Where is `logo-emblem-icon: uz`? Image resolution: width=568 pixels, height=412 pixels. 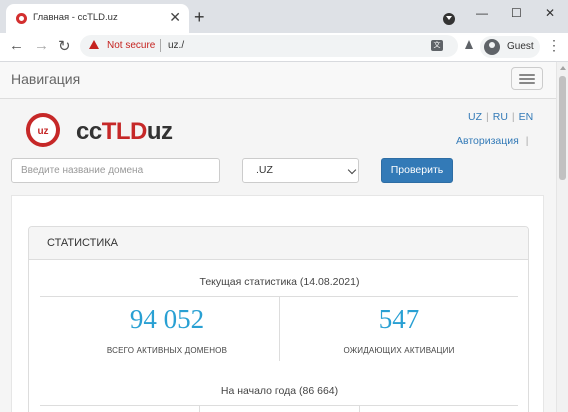
logo-emblem-icon: uz is located at coordinates (43, 130).